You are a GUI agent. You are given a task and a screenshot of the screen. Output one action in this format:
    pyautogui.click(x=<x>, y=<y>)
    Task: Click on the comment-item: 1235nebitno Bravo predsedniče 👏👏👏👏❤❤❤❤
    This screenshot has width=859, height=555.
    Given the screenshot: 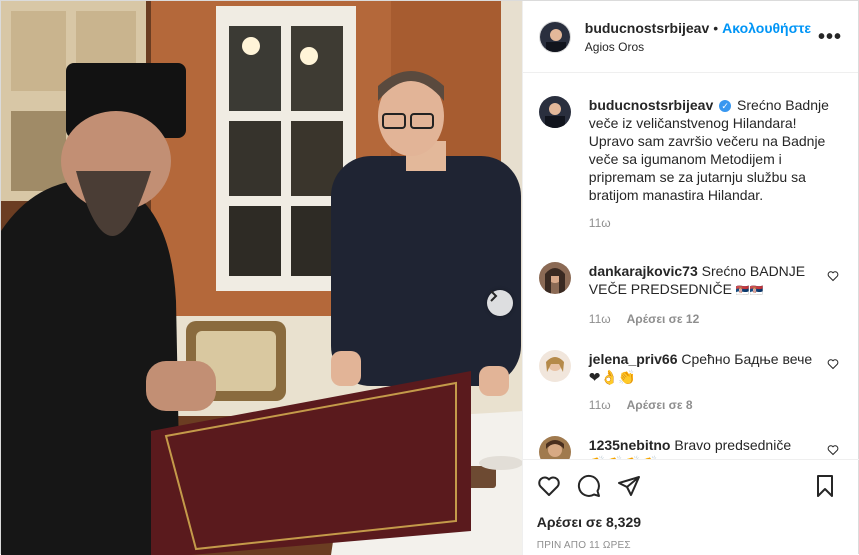 What is the action you would take?
    pyautogui.click(x=690, y=447)
    